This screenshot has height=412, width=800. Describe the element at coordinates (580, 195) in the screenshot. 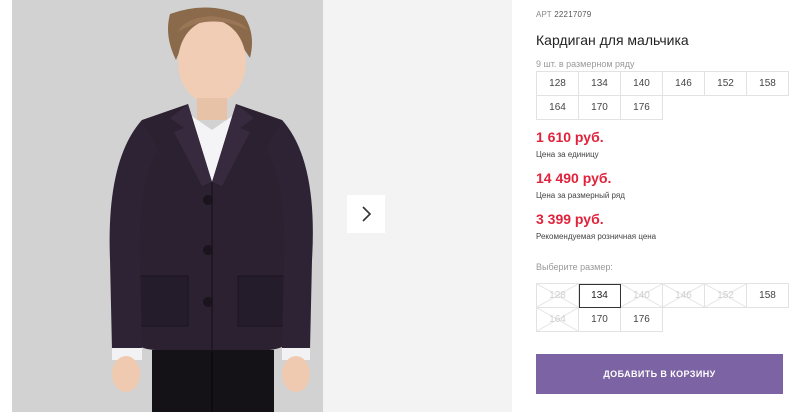

I see `pack-price-note: Цена за размерный ряд` at that location.